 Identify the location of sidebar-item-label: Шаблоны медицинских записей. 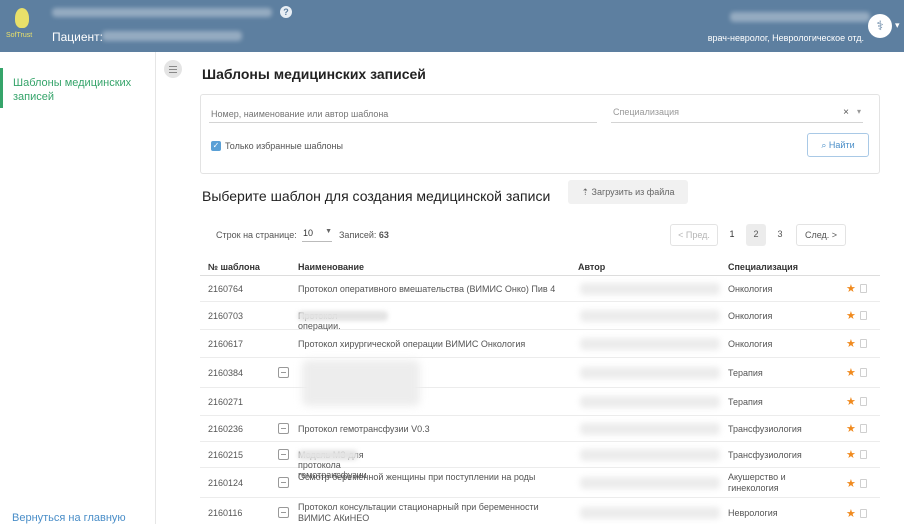
(72, 90).